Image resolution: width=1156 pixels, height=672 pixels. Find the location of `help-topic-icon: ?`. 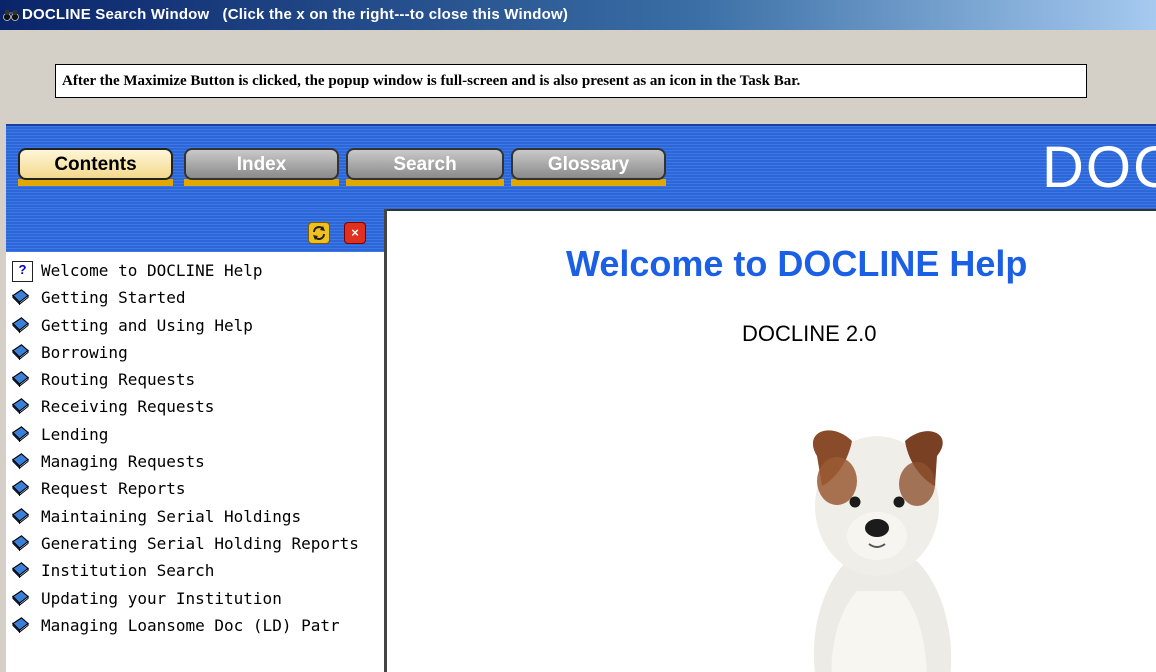

help-topic-icon: ? is located at coordinates (22, 271).